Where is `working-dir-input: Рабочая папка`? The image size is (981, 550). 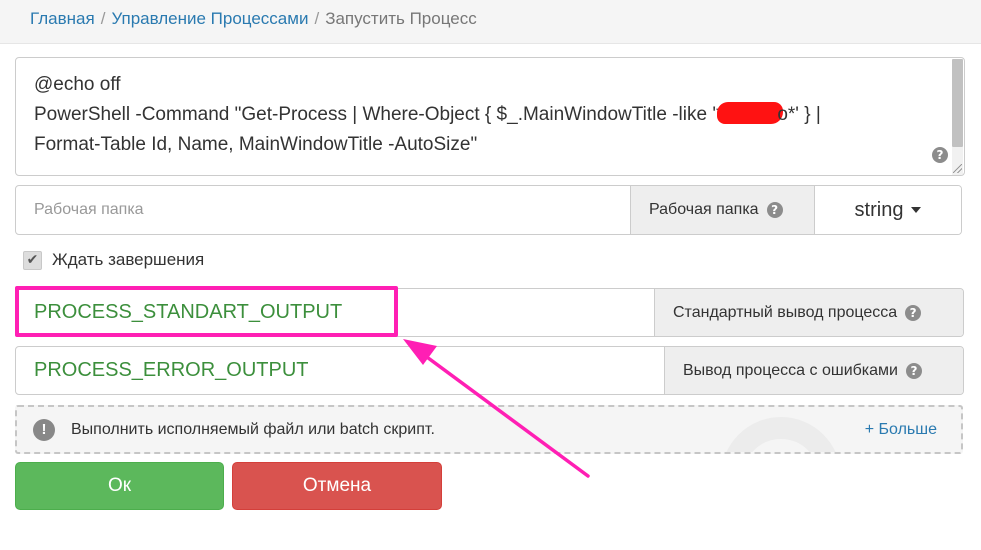
working-dir-input: Рабочая папка is located at coordinates (323, 210).